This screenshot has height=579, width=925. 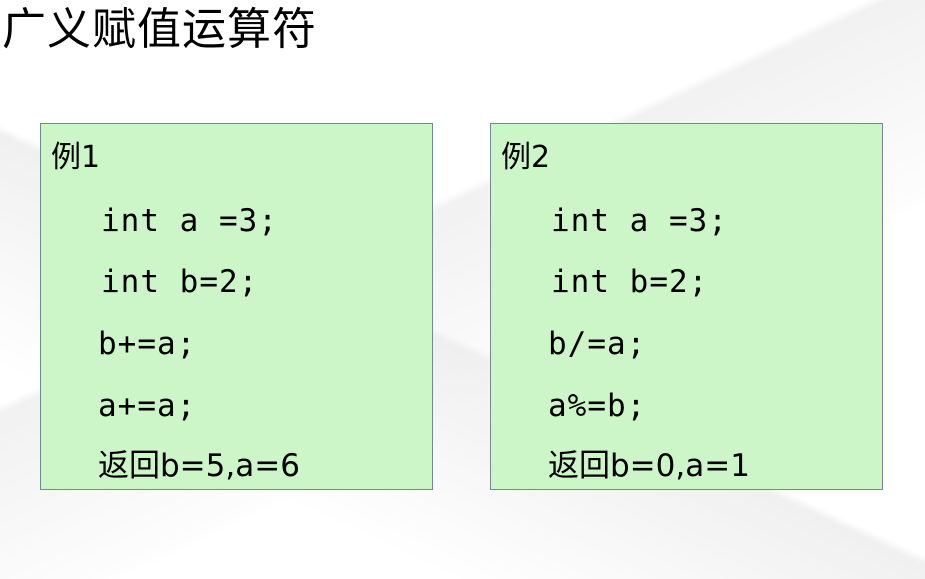 I want to click on code-line: b/=a;, so click(x=597, y=344).